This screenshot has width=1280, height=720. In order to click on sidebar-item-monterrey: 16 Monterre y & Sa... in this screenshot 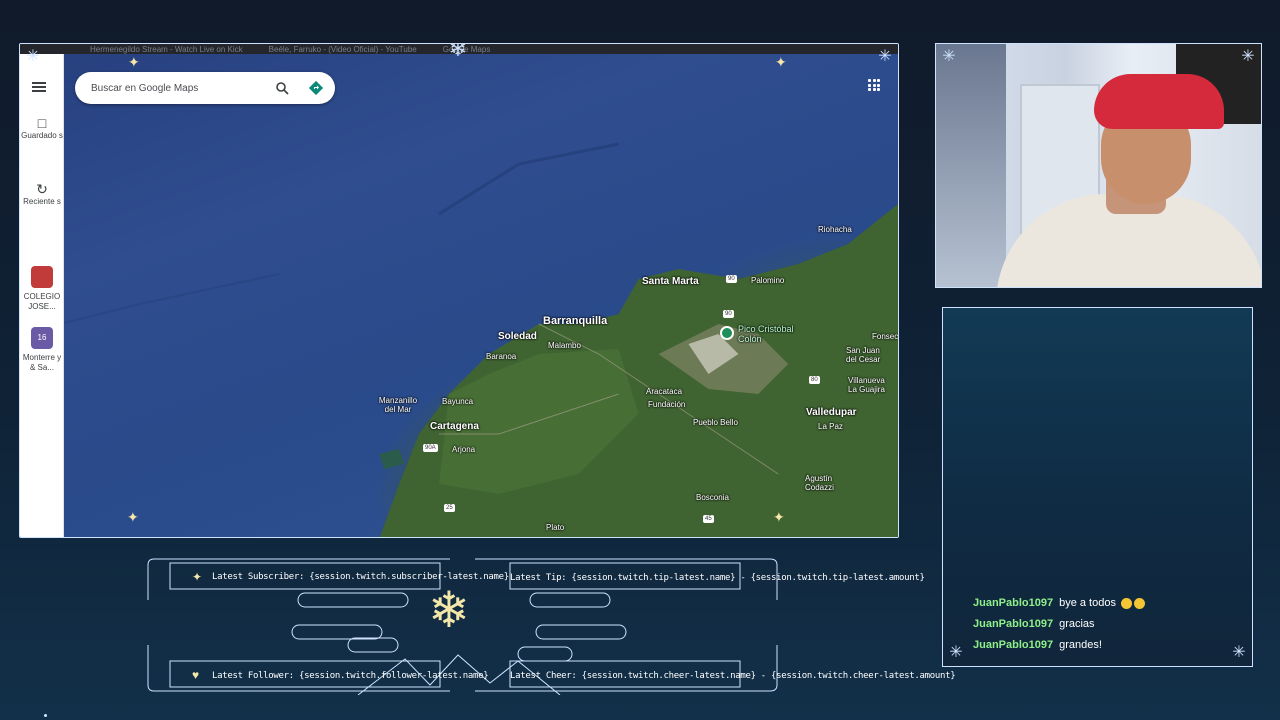, I will do `click(42, 350)`.